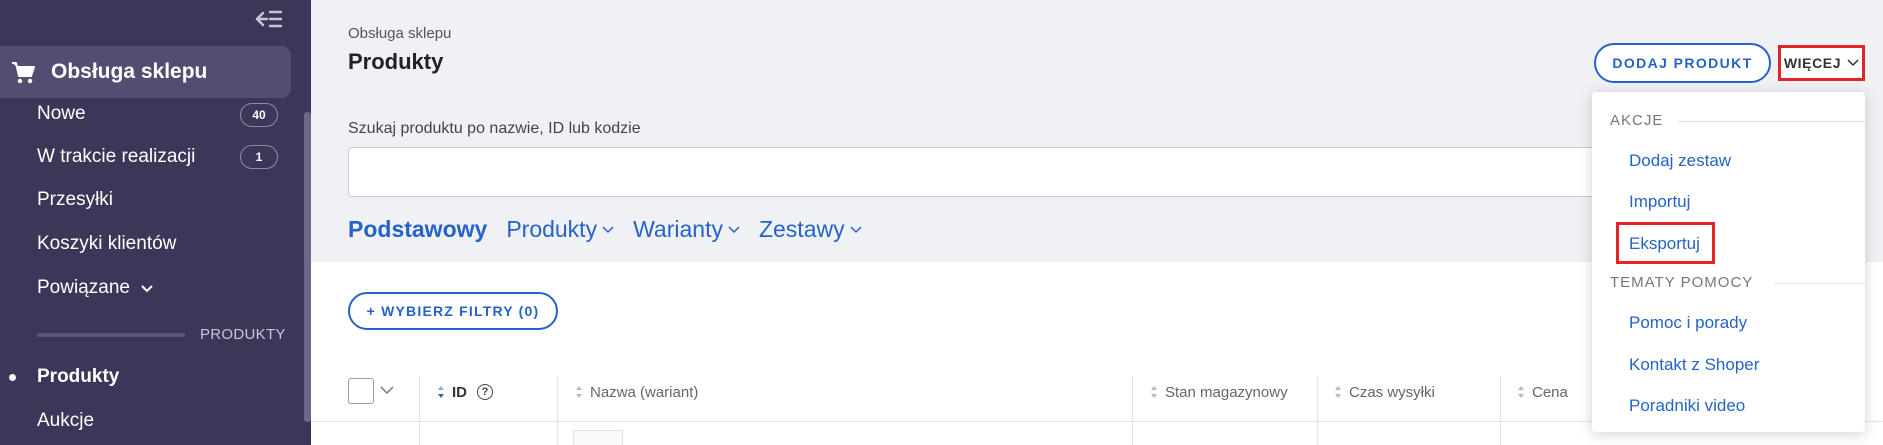 The height and width of the screenshot is (445, 1883). Describe the element at coordinates (243, 334) in the screenshot. I see `sidebar-section-label: PRODUKTY` at that location.